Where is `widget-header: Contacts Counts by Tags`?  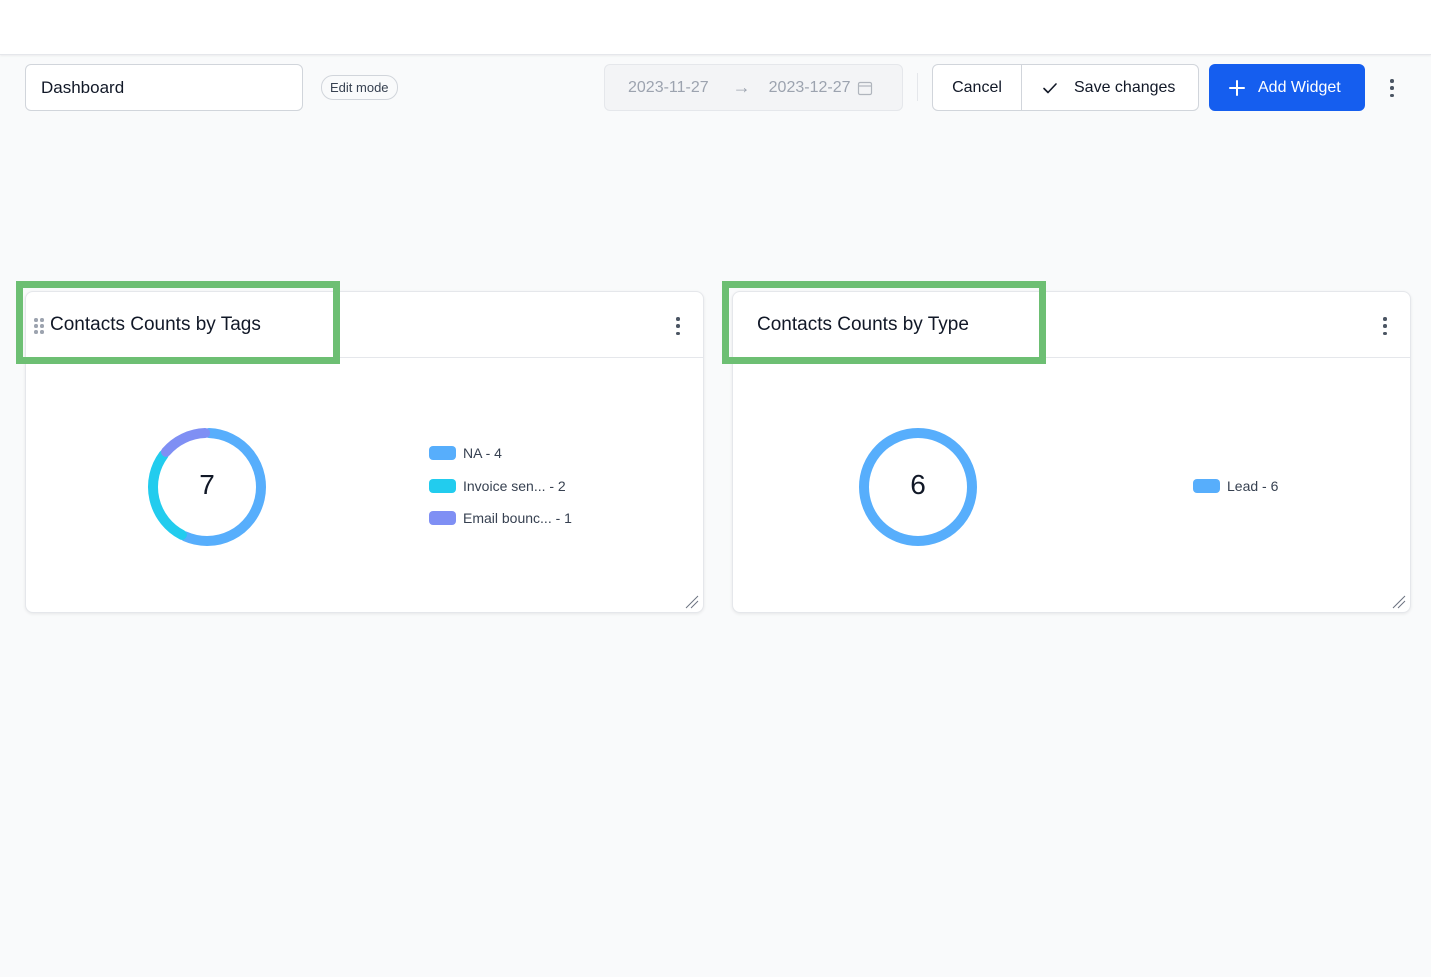 widget-header: Contacts Counts by Tags is located at coordinates (364, 325).